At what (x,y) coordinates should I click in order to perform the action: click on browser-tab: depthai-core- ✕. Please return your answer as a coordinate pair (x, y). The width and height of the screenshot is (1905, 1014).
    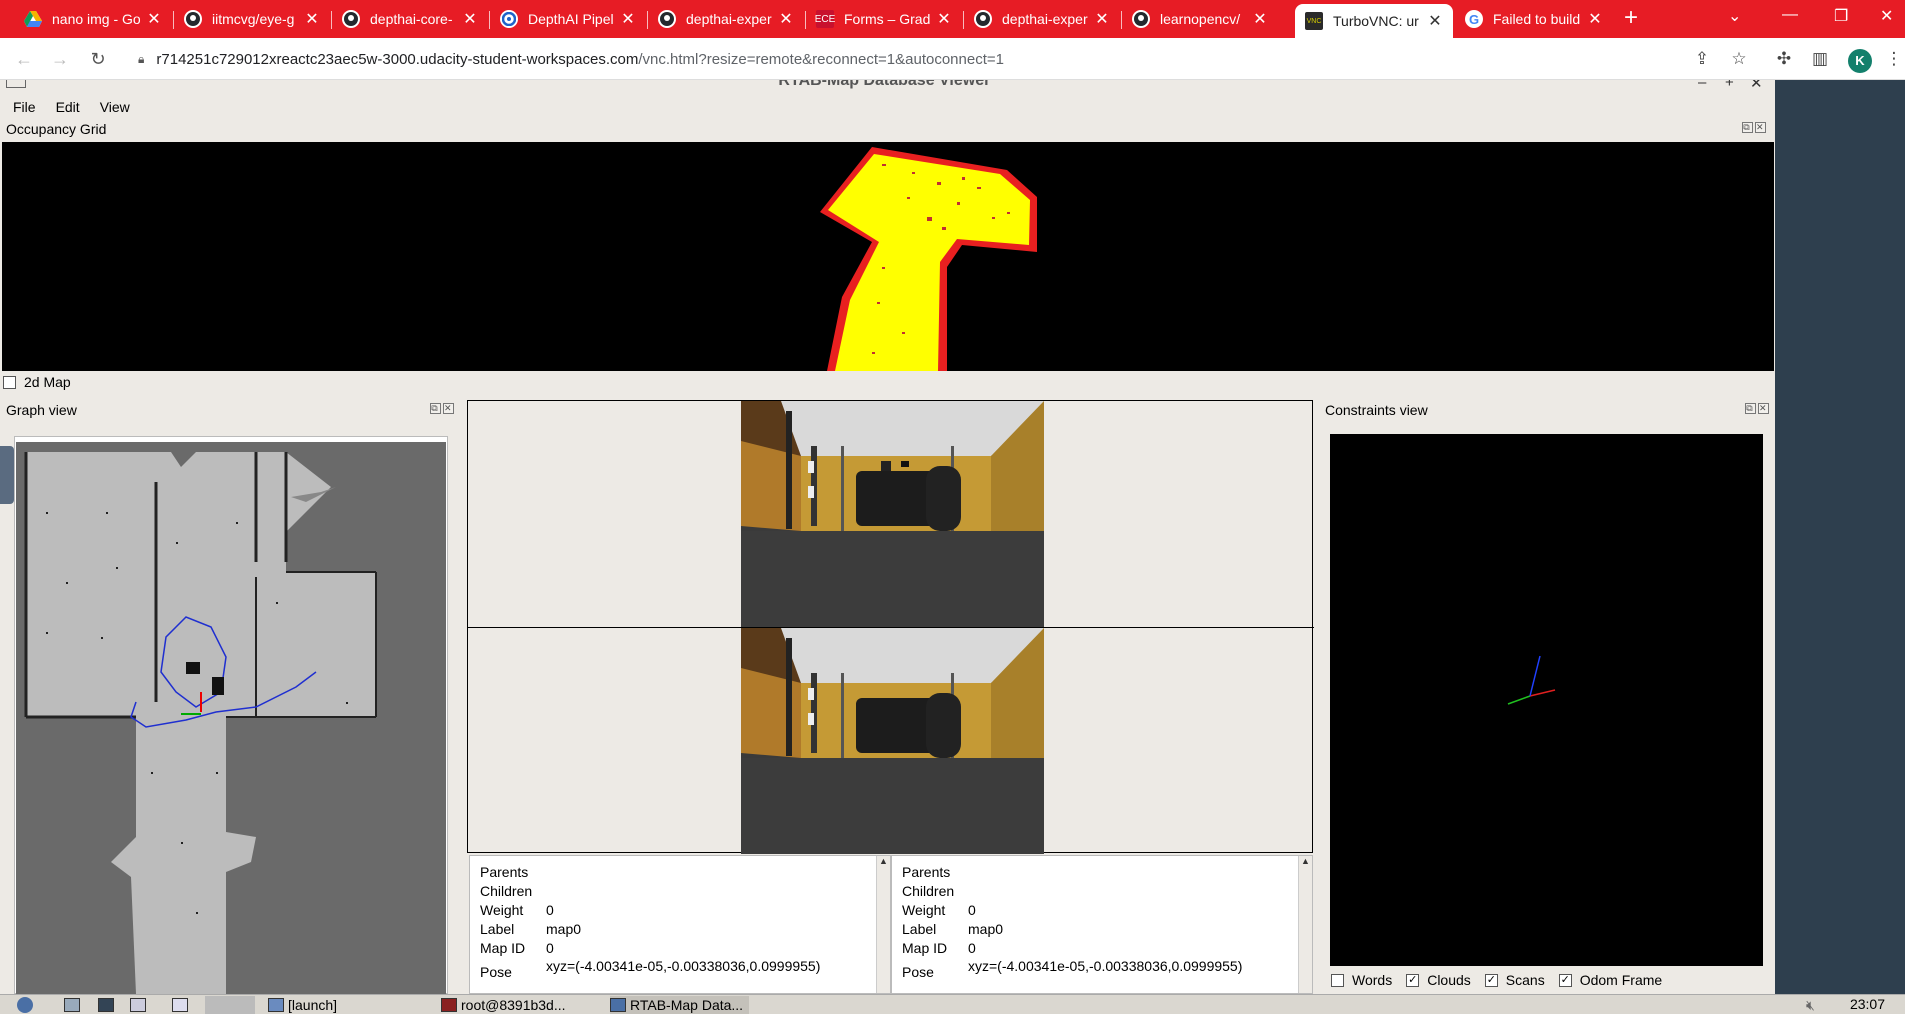
    Looking at the image, I should click on (410, 19).